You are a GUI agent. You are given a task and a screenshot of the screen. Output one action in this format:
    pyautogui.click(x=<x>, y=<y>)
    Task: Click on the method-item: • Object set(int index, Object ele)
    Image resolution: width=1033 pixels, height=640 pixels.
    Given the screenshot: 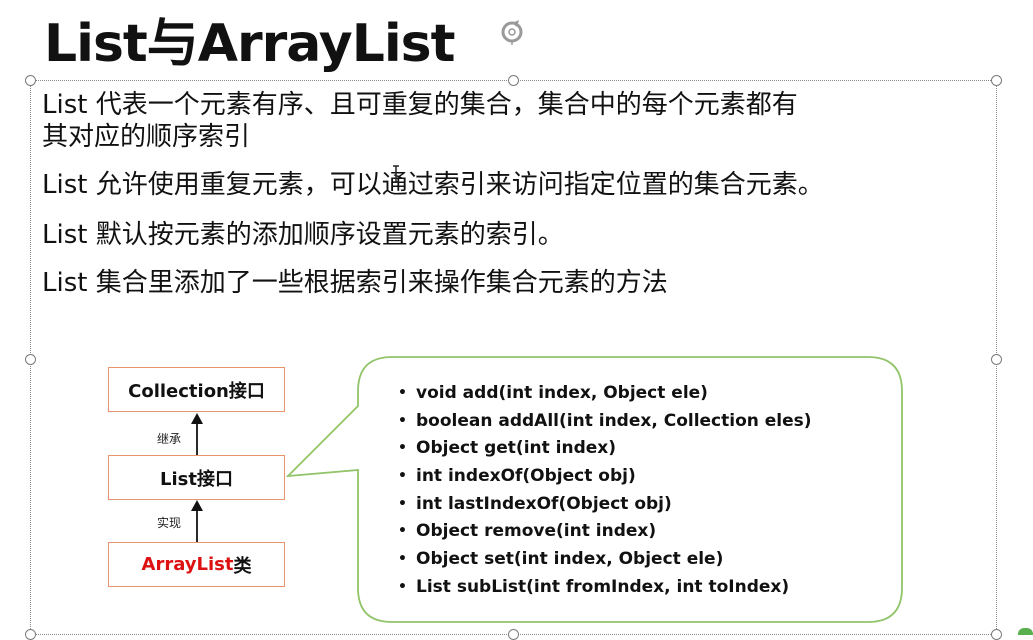 What is the action you would take?
    pyautogui.click(x=605, y=560)
    